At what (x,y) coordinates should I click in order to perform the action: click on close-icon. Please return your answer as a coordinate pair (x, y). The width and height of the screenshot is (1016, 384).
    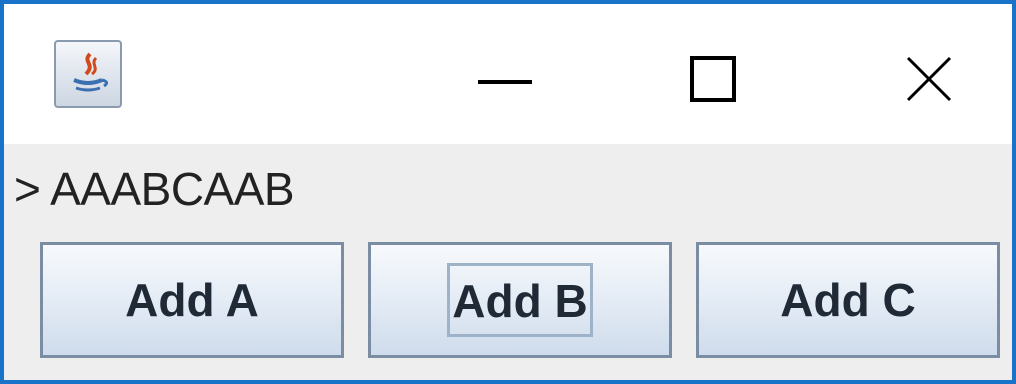
    Looking at the image, I should click on (929, 79).